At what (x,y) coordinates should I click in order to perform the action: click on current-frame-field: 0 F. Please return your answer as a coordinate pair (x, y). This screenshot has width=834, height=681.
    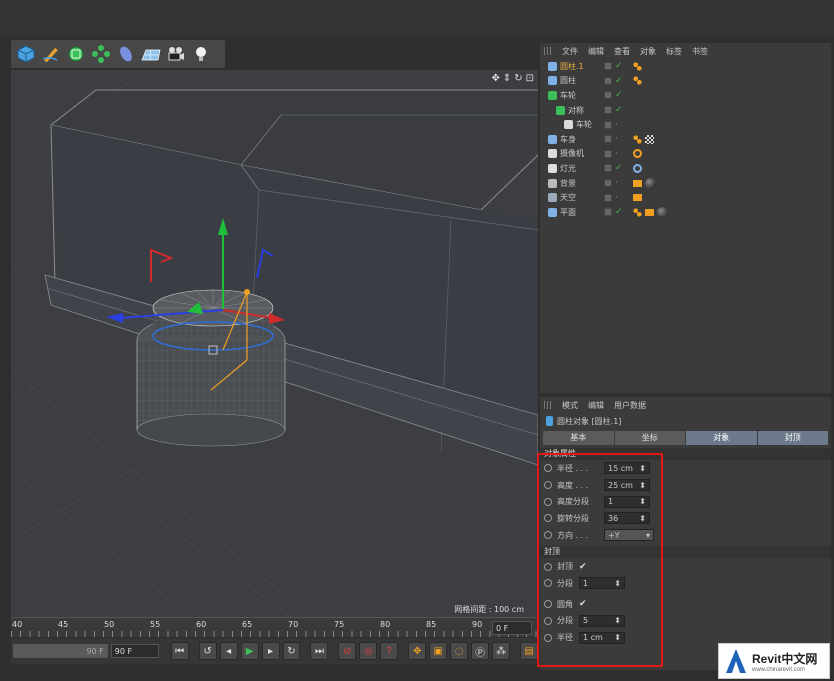
    Looking at the image, I should click on (512, 628).